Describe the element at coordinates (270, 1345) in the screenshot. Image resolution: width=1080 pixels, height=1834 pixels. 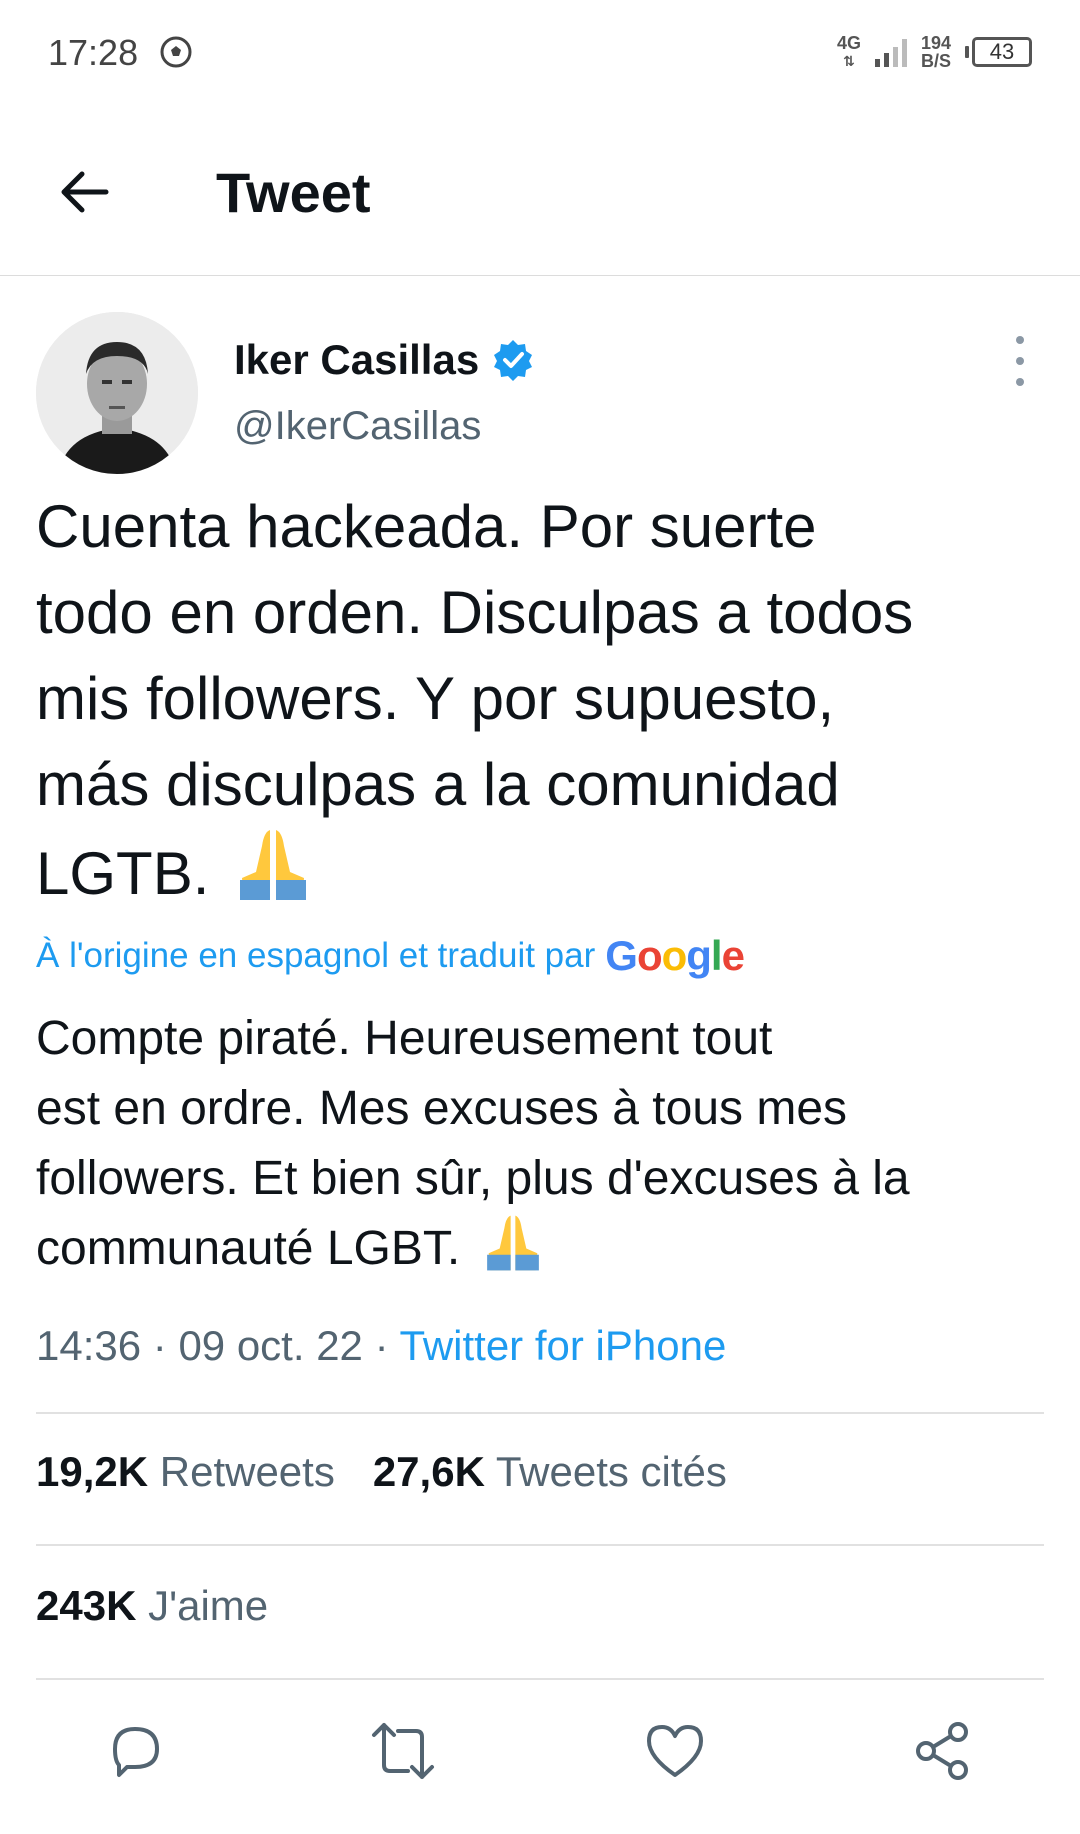
I see `tweet-date: 09 oct. 22` at that location.